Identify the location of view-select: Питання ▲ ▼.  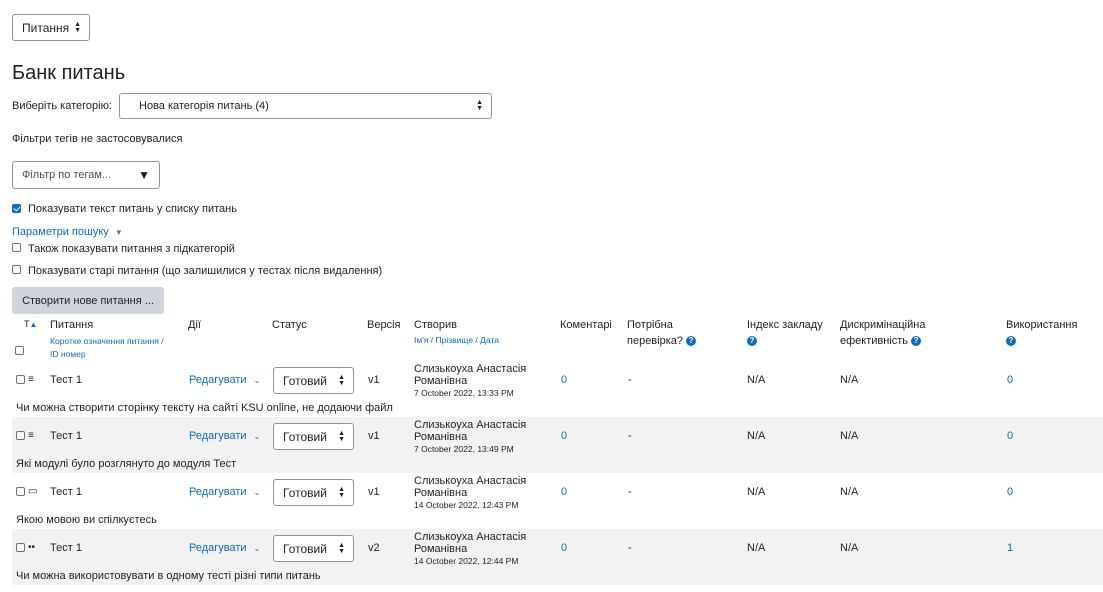
(51, 27).